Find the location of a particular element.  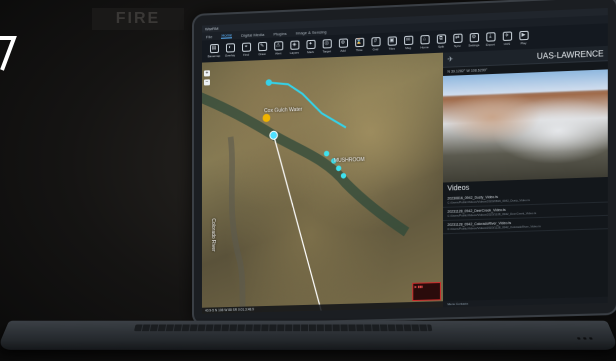

ribbon-label: Split is located at coordinates (441, 46).